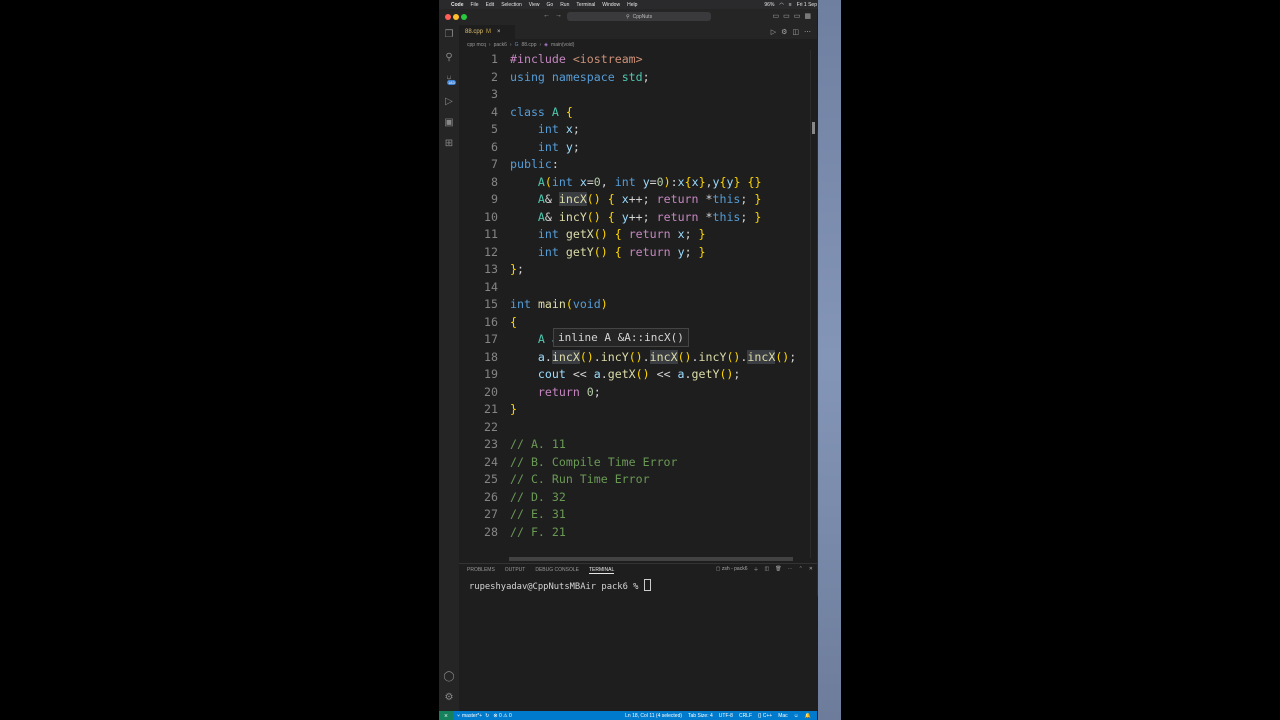 The image size is (1280, 720). I want to click on tab-problems: PROBLEMS, so click(481, 570).